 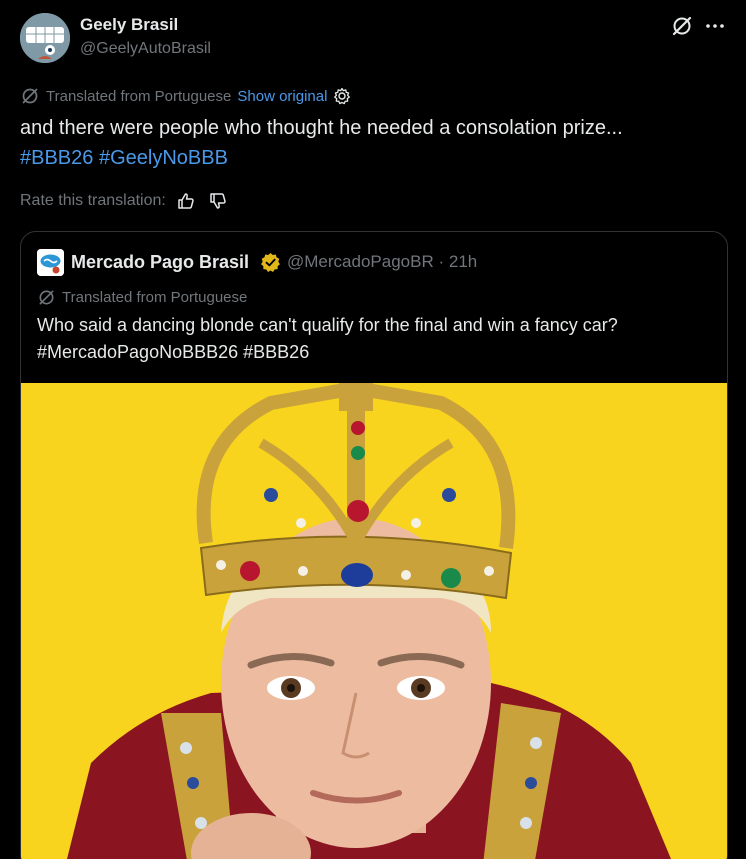 I want to click on author-avatar, so click(x=45, y=38).